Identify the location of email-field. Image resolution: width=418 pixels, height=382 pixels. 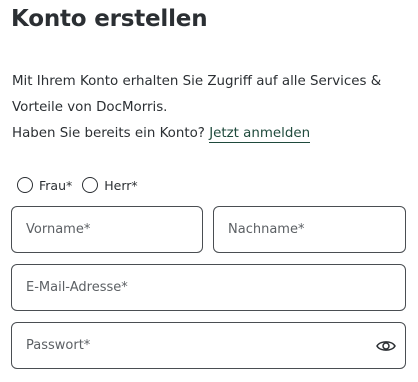
(208, 287).